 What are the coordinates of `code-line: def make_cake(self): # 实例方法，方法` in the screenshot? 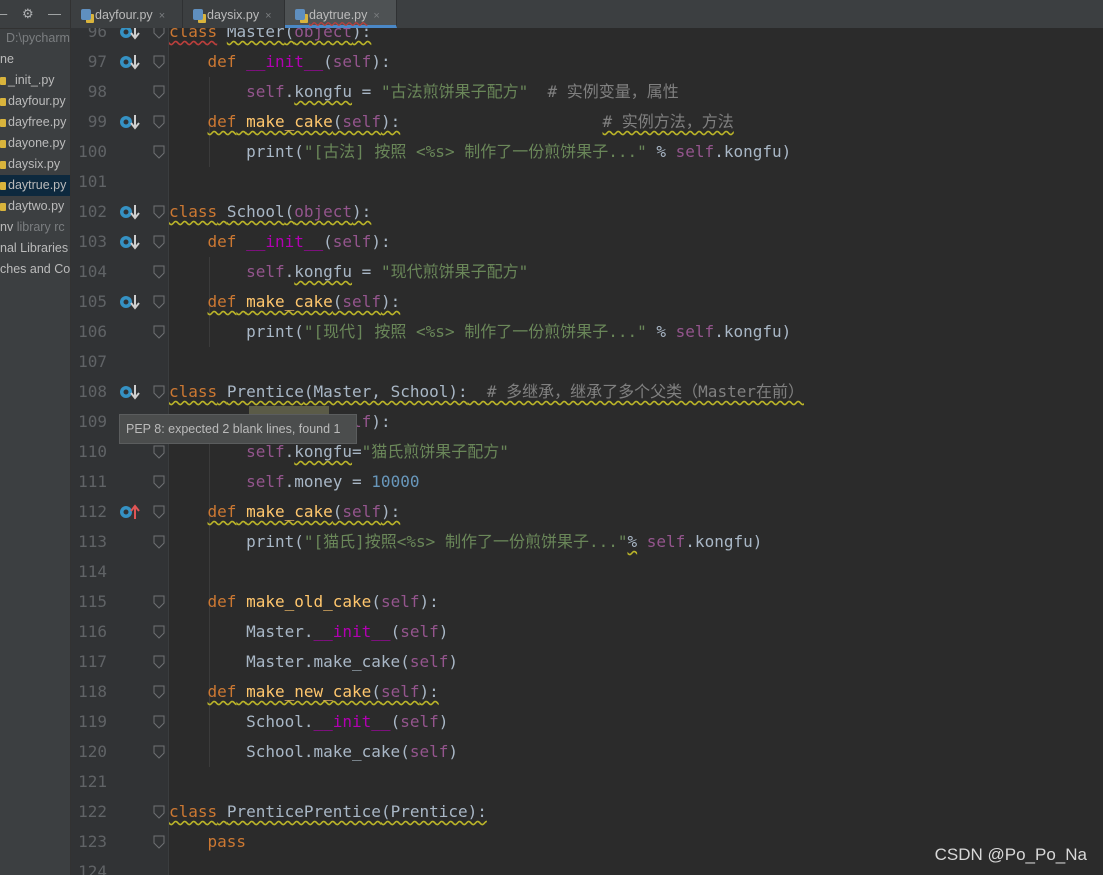 It's located at (451, 122).